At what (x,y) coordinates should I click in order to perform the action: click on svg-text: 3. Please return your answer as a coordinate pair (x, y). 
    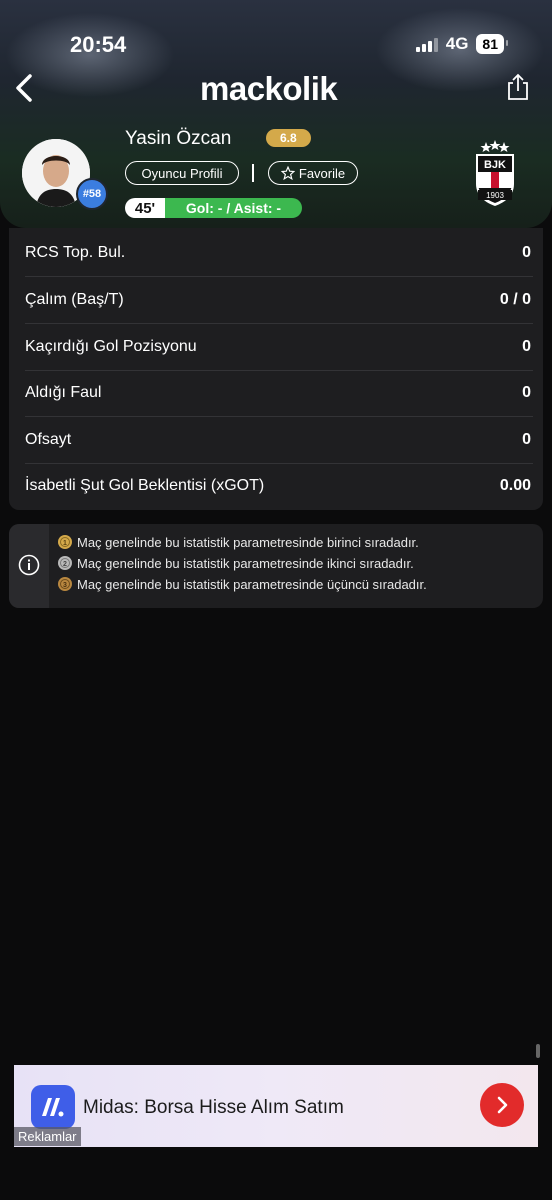
    Looking at the image, I should click on (65, 585).